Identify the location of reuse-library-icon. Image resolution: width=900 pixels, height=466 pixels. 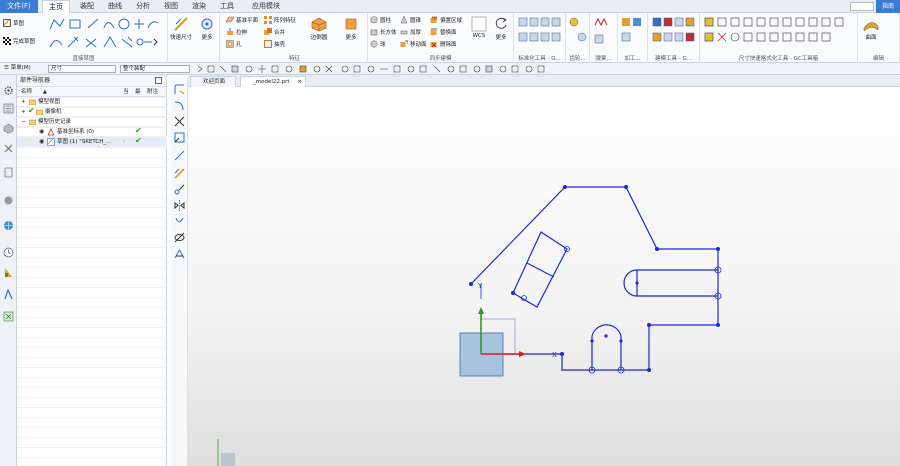
(8, 172).